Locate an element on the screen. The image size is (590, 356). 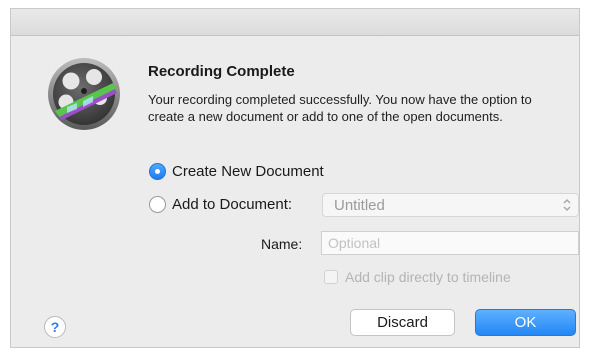
create-new-document-option: Create New Document is located at coordinates (236, 171).